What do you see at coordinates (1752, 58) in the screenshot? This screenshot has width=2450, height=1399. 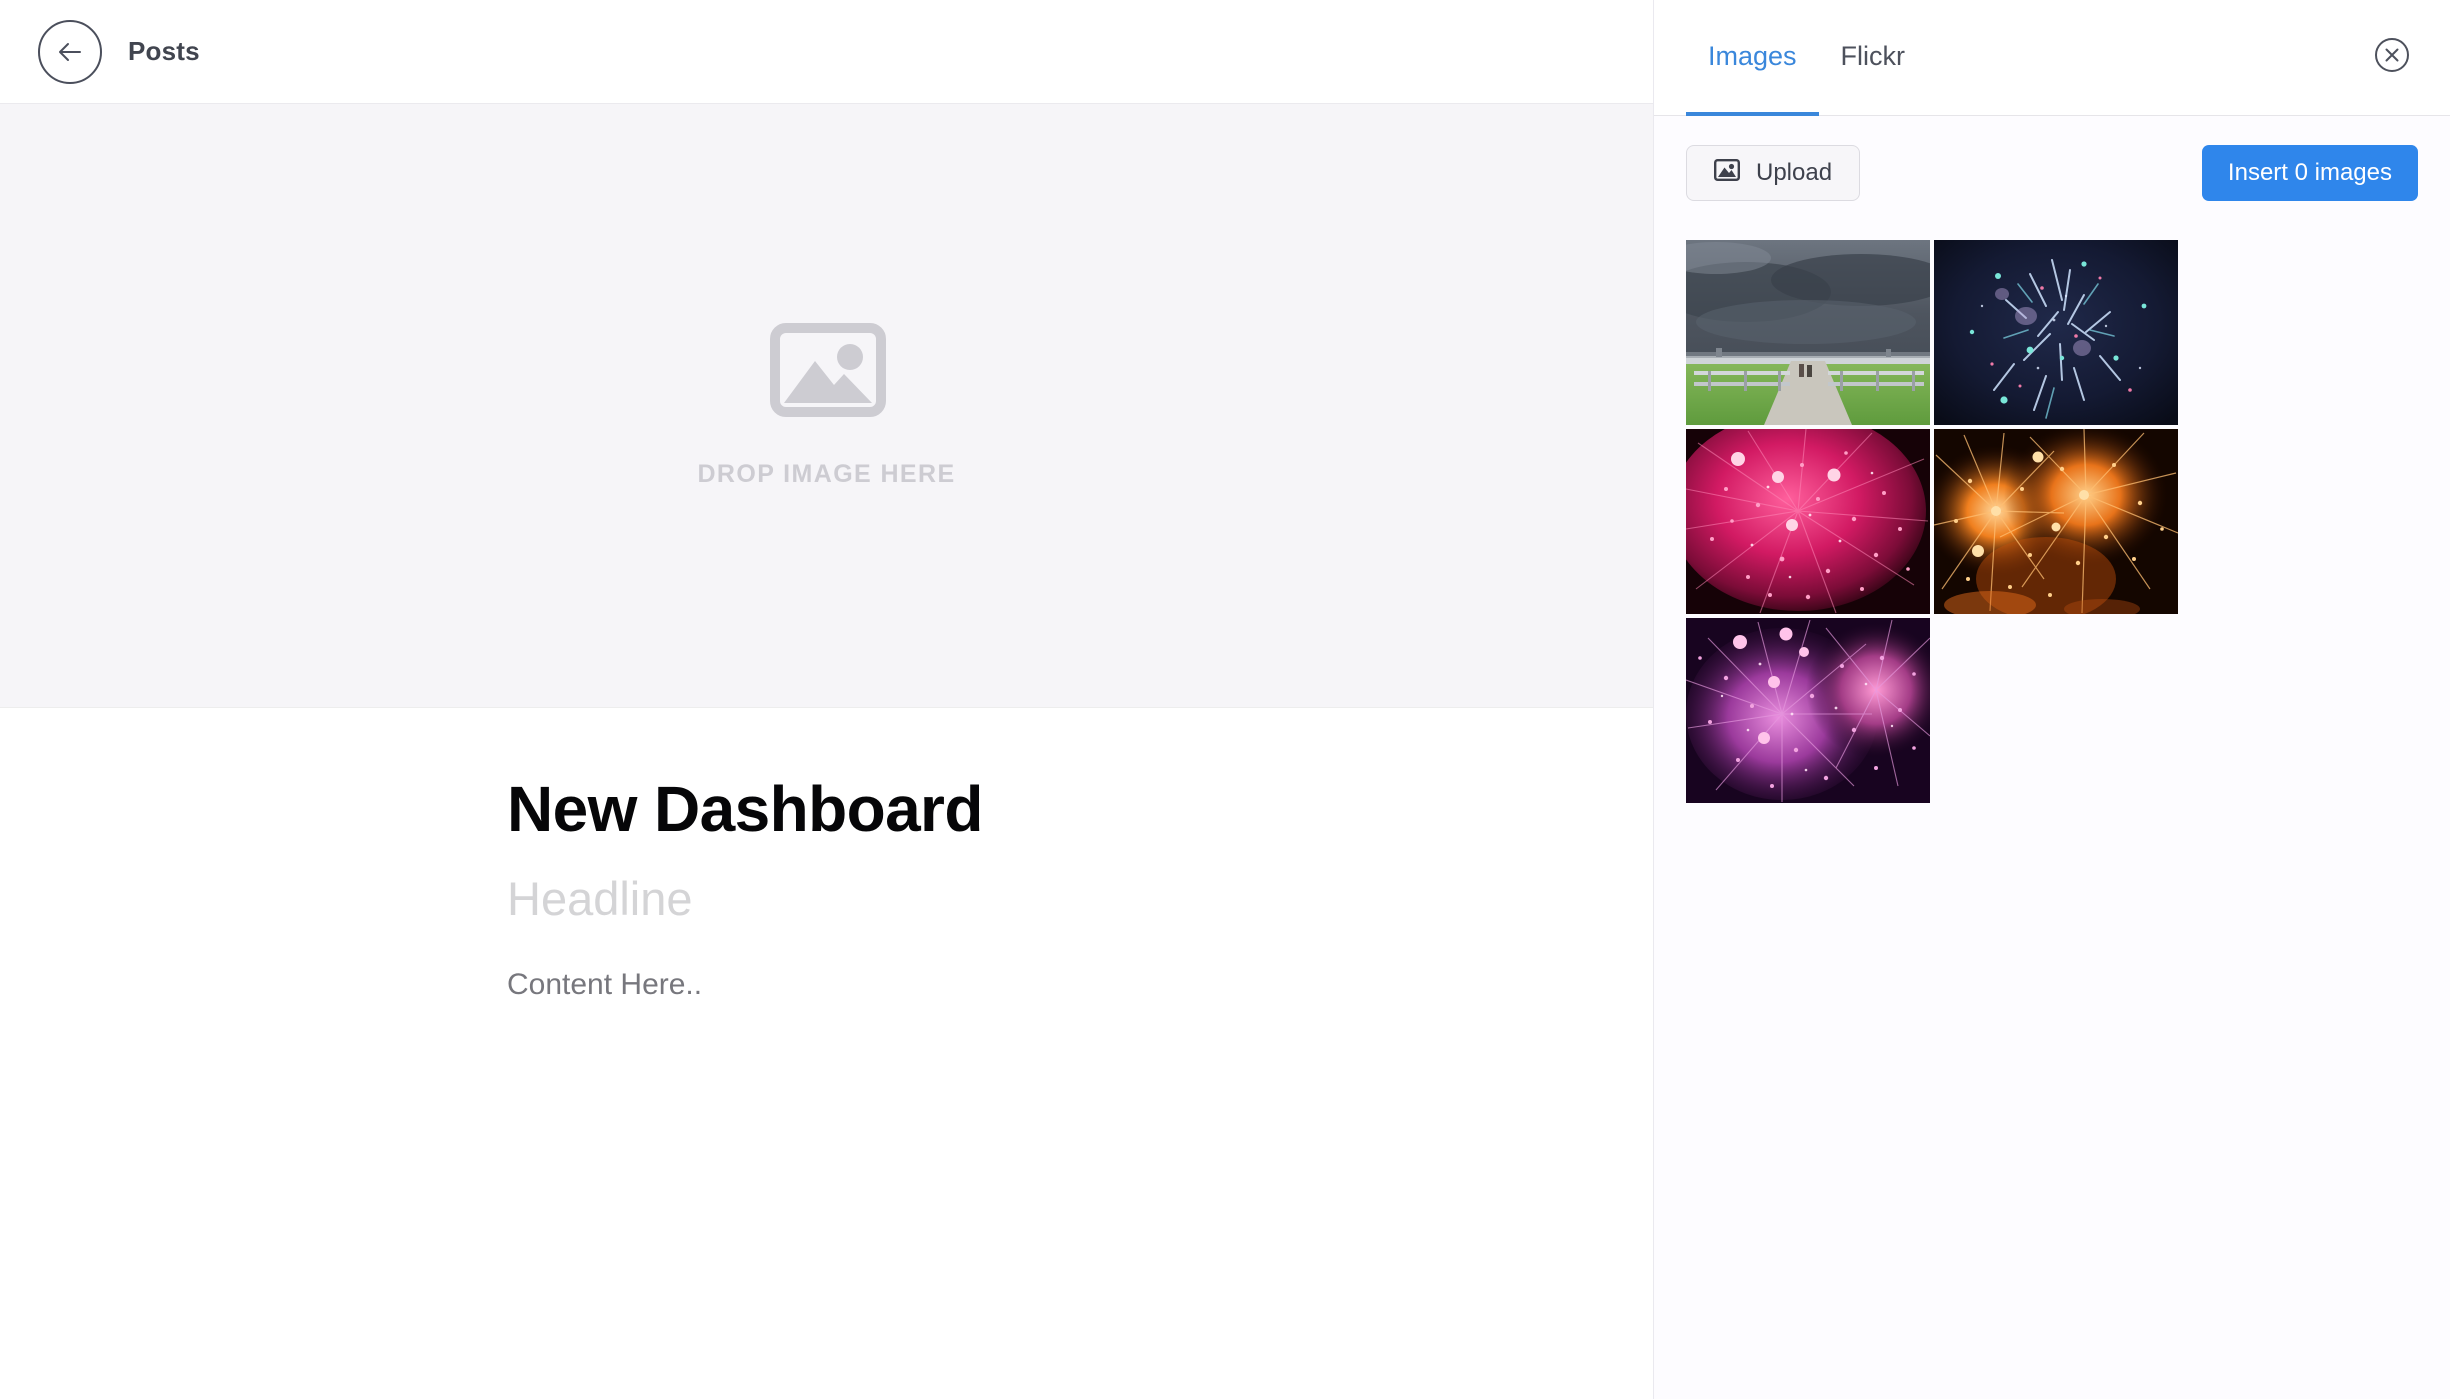 I see `tab-images: Images` at bounding box center [1752, 58].